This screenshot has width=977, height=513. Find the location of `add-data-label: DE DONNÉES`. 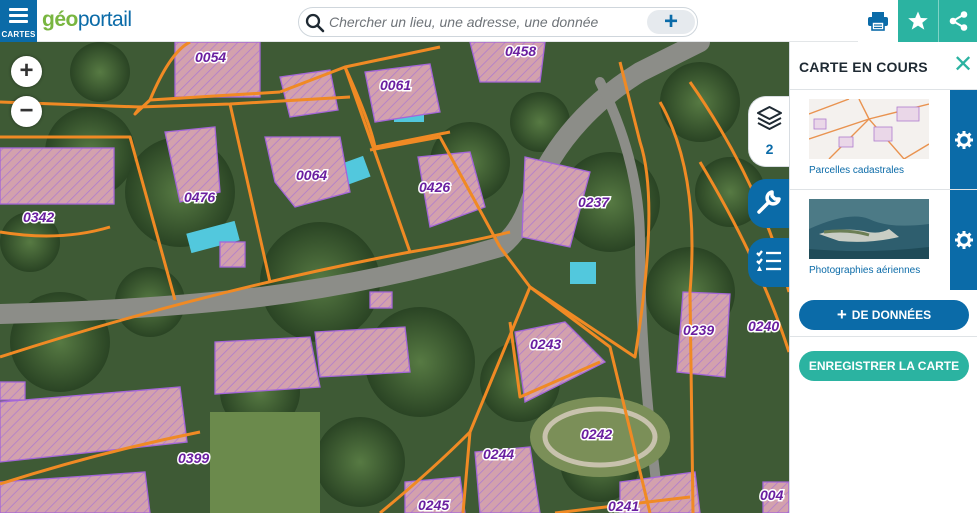

add-data-label: DE DONNÉES is located at coordinates (891, 315).